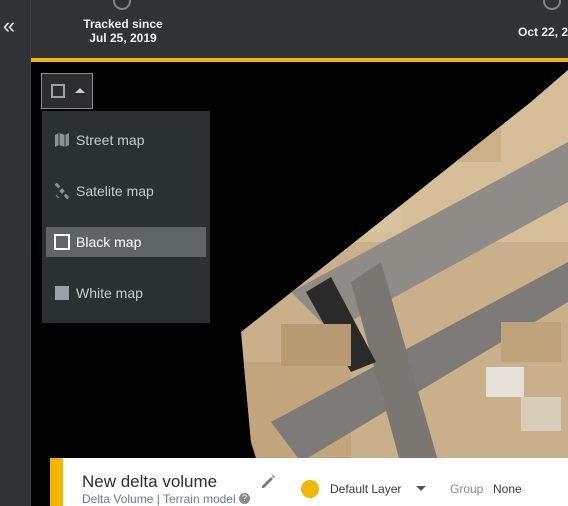 Image resolution: width=568 pixels, height=506 pixels. Describe the element at coordinates (80, 90) in the screenshot. I see `caret-up-icon` at that location.